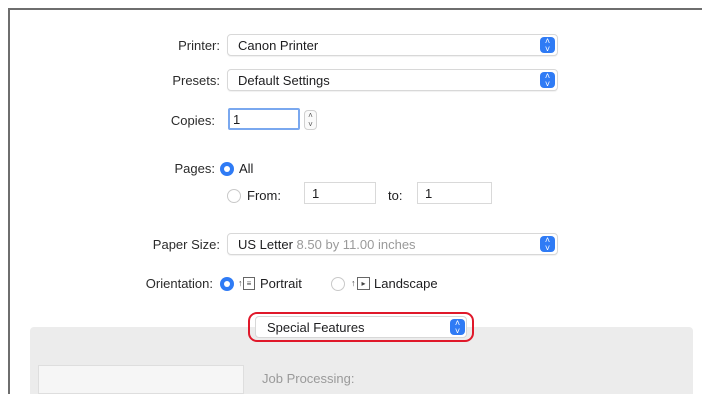 The height and width of the screenshot is (394, 702). Describe the element at coordinates (363, 283) in the screenshot. I see `landscape-icon: ▸` at that location.